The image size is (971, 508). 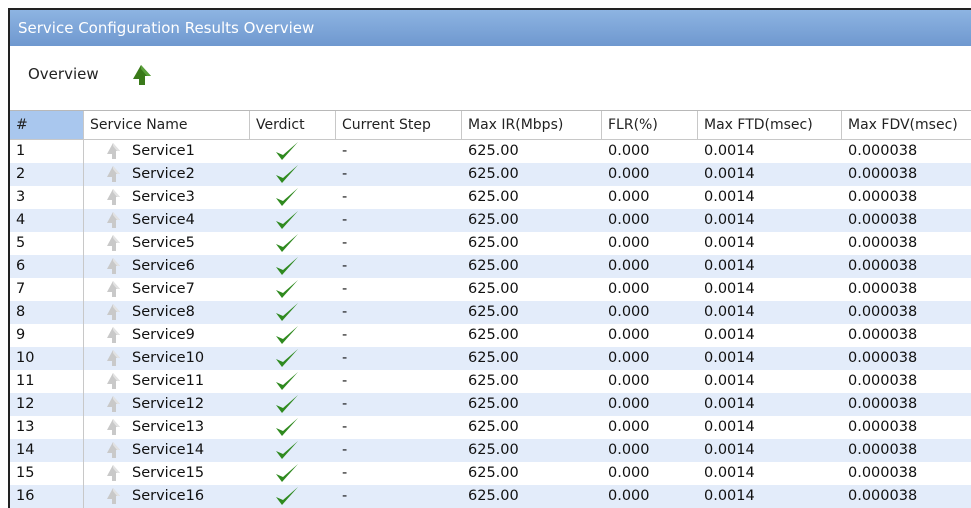 What do you see at coordinates (47, 404) in the screenshot?
I see `row-number: 12` at bounding box center [47, 404].